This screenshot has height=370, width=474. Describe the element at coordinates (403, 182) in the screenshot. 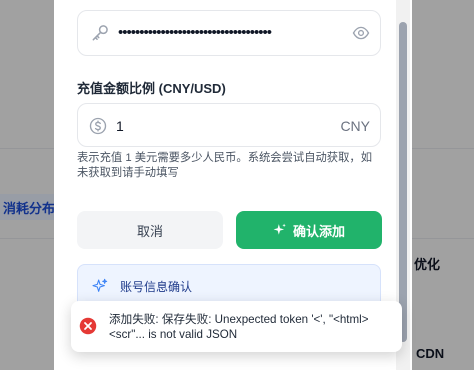

I see `modal-scrollbar-thumb` at that location.